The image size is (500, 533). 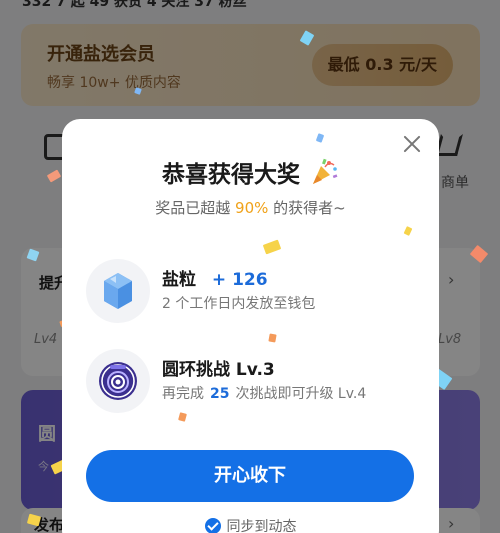 I want to click on sync-label: 同步到动态, so click(x=261, y=526).